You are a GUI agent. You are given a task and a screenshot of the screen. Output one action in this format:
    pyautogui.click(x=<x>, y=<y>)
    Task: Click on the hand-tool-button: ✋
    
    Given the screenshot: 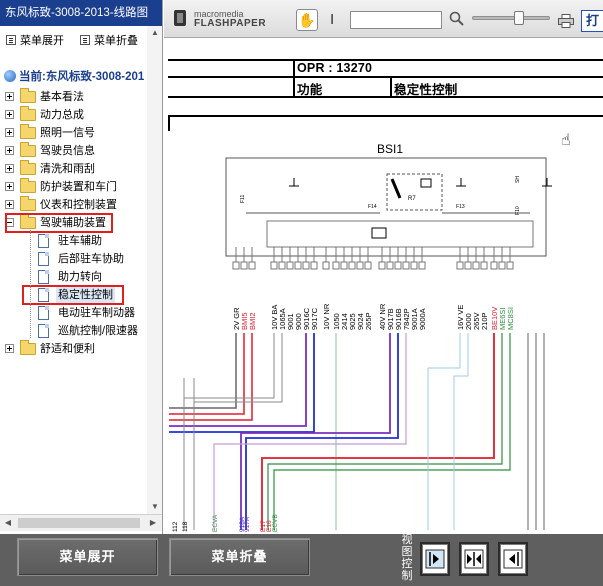 What is the action you would take?
    pyautogui.click(x=307, y=20)
    